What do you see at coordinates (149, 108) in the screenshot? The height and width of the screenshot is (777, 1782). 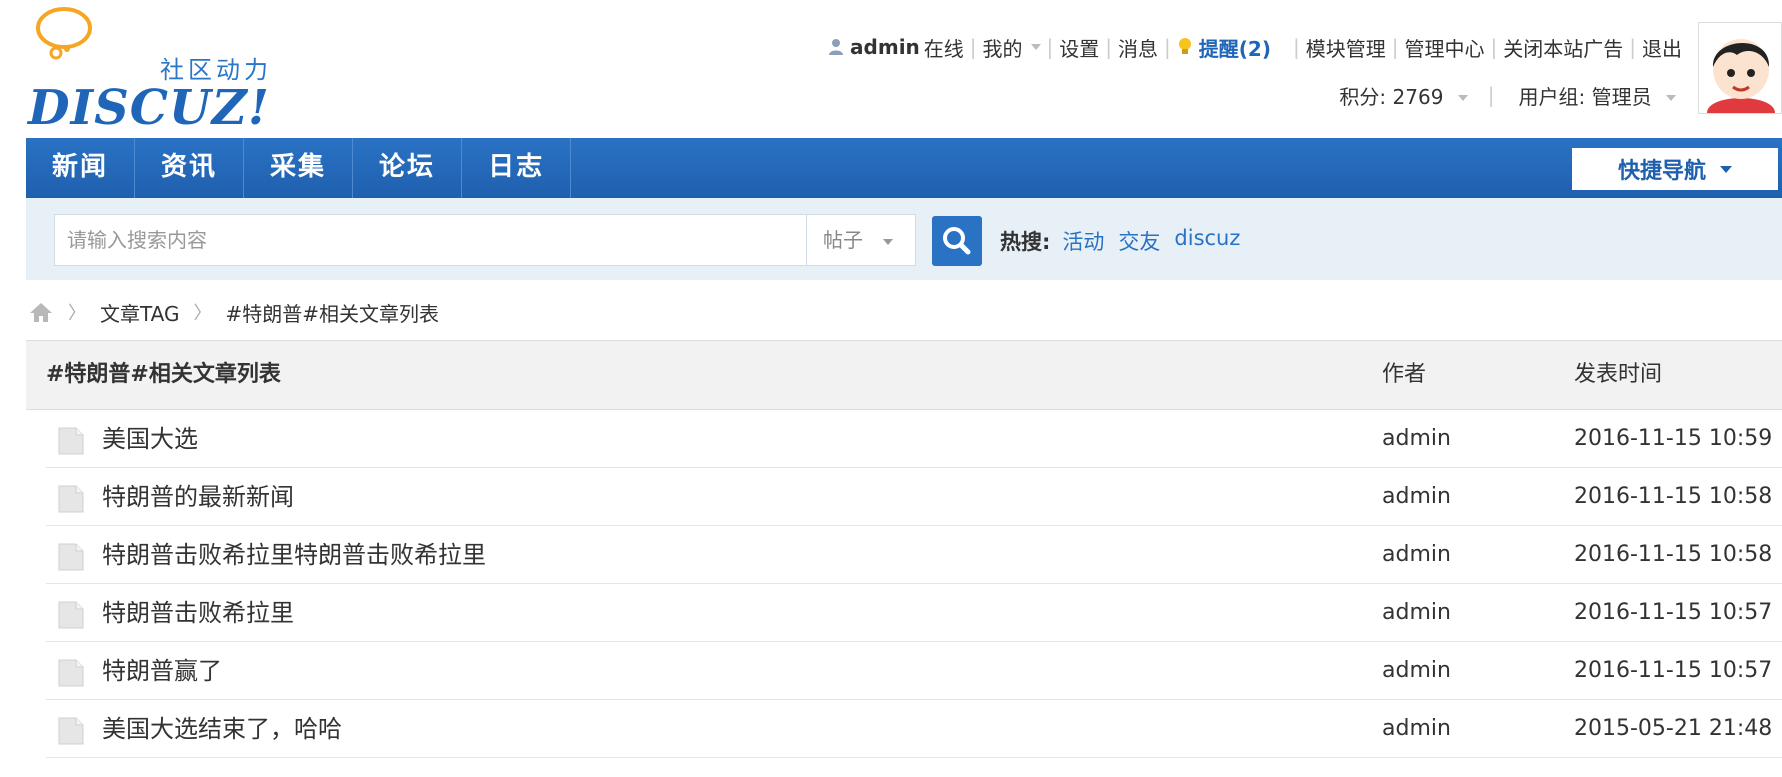 I see `logo-title: DISCUZ!` at bounding box center [149, 108].